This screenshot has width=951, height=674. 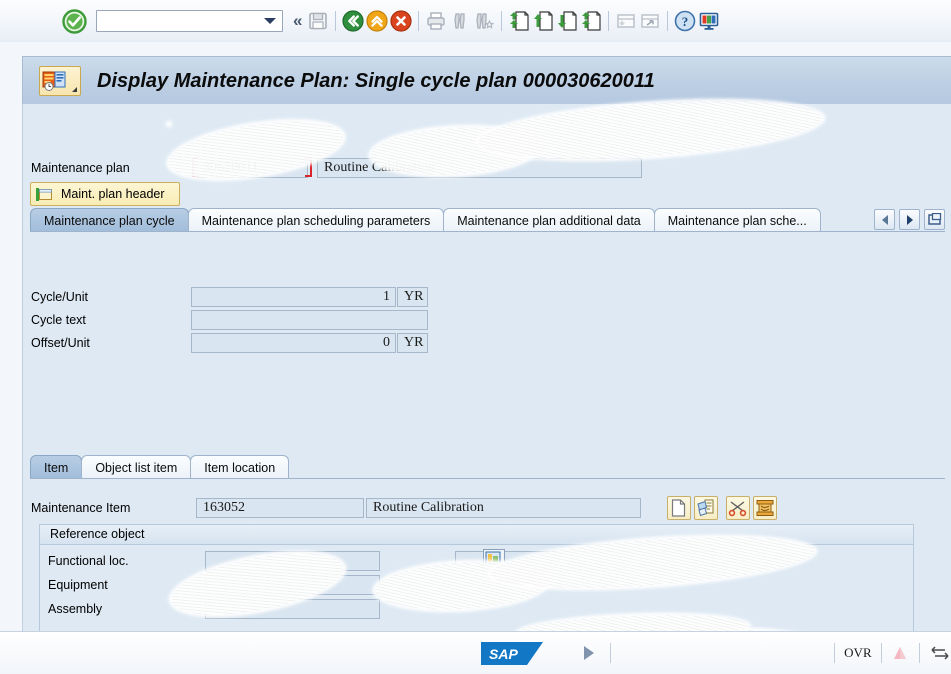 I want to click on maintenance-item-label: Maintenance Item, so click(x=81, y=508).